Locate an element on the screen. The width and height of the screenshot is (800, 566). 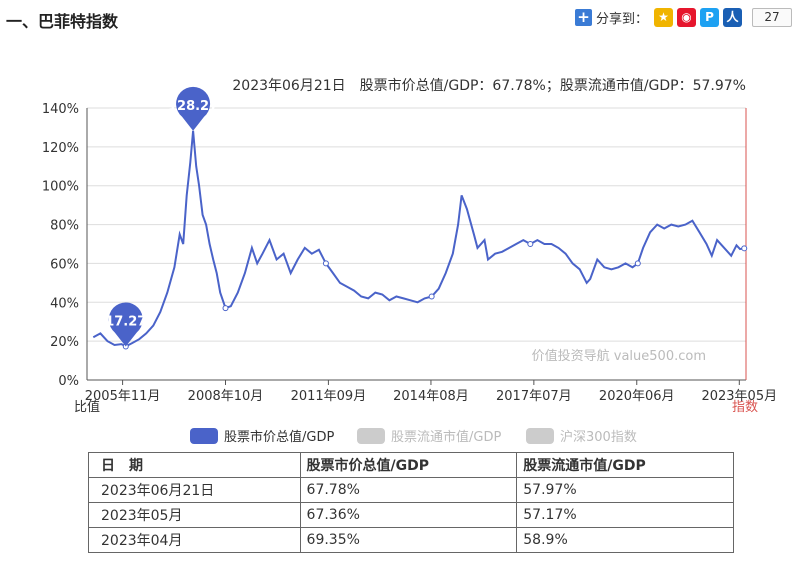
legend-label: 沪深300指数 is located at coordinates (598, 437).